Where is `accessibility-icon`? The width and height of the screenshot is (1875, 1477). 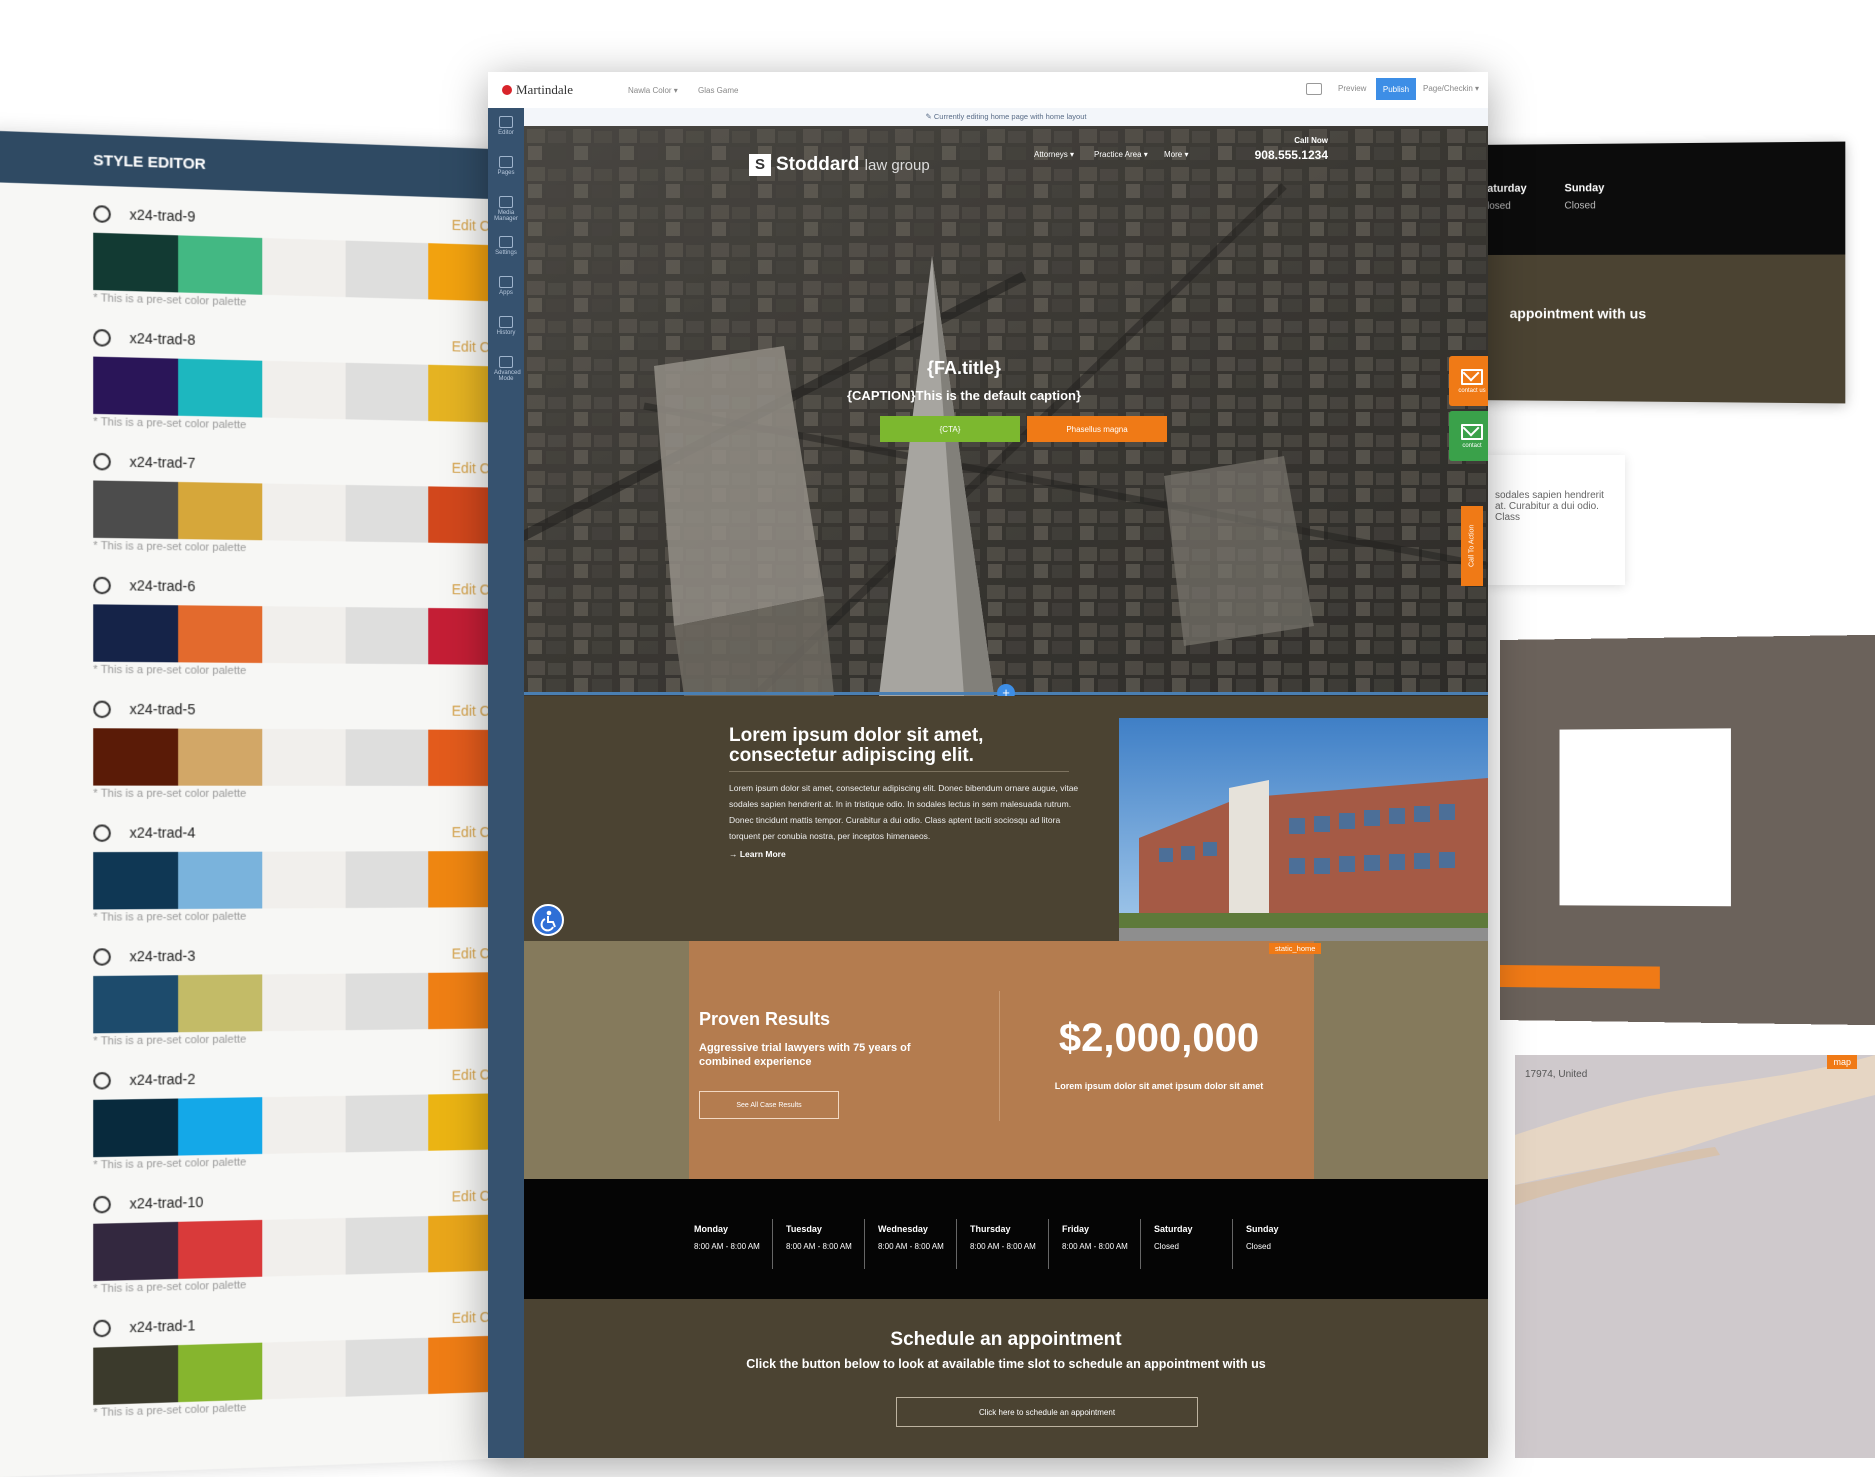 accessibility-icon is located at coordinates (548, 920).